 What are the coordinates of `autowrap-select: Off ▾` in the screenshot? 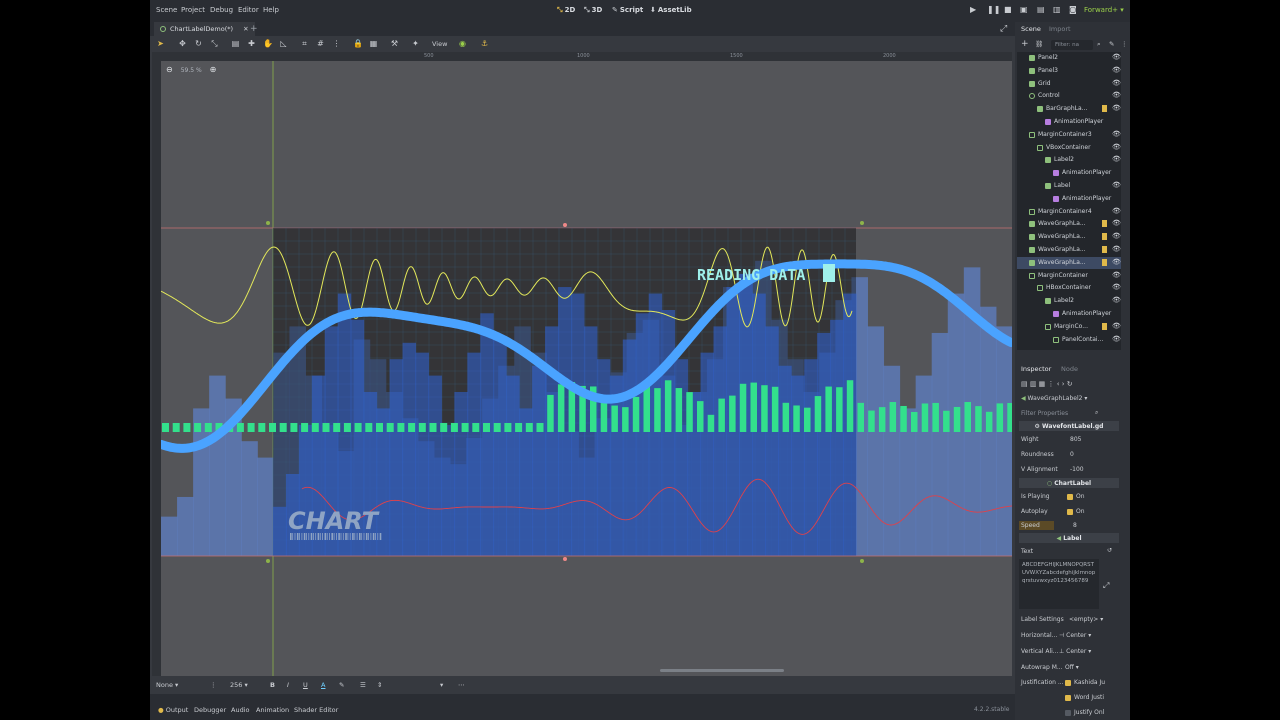 It's located at (1072, 667).